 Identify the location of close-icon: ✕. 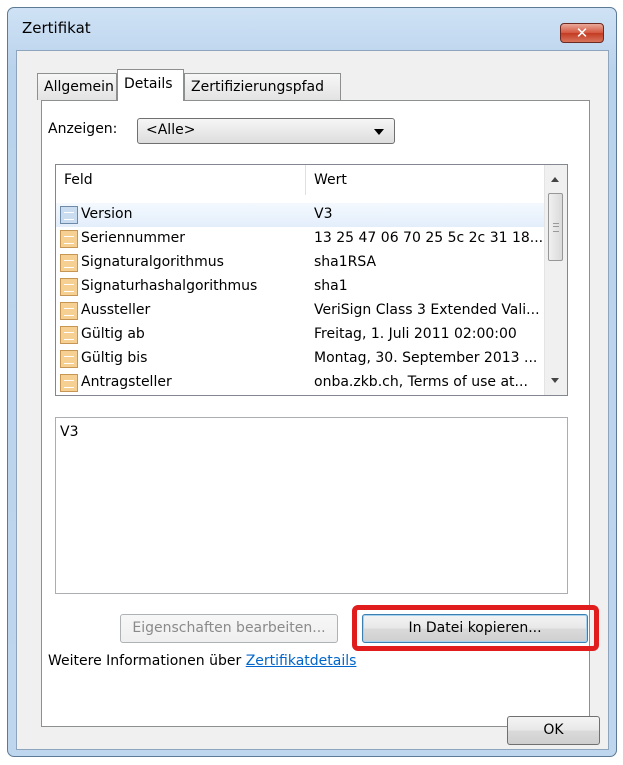
(582, 33).